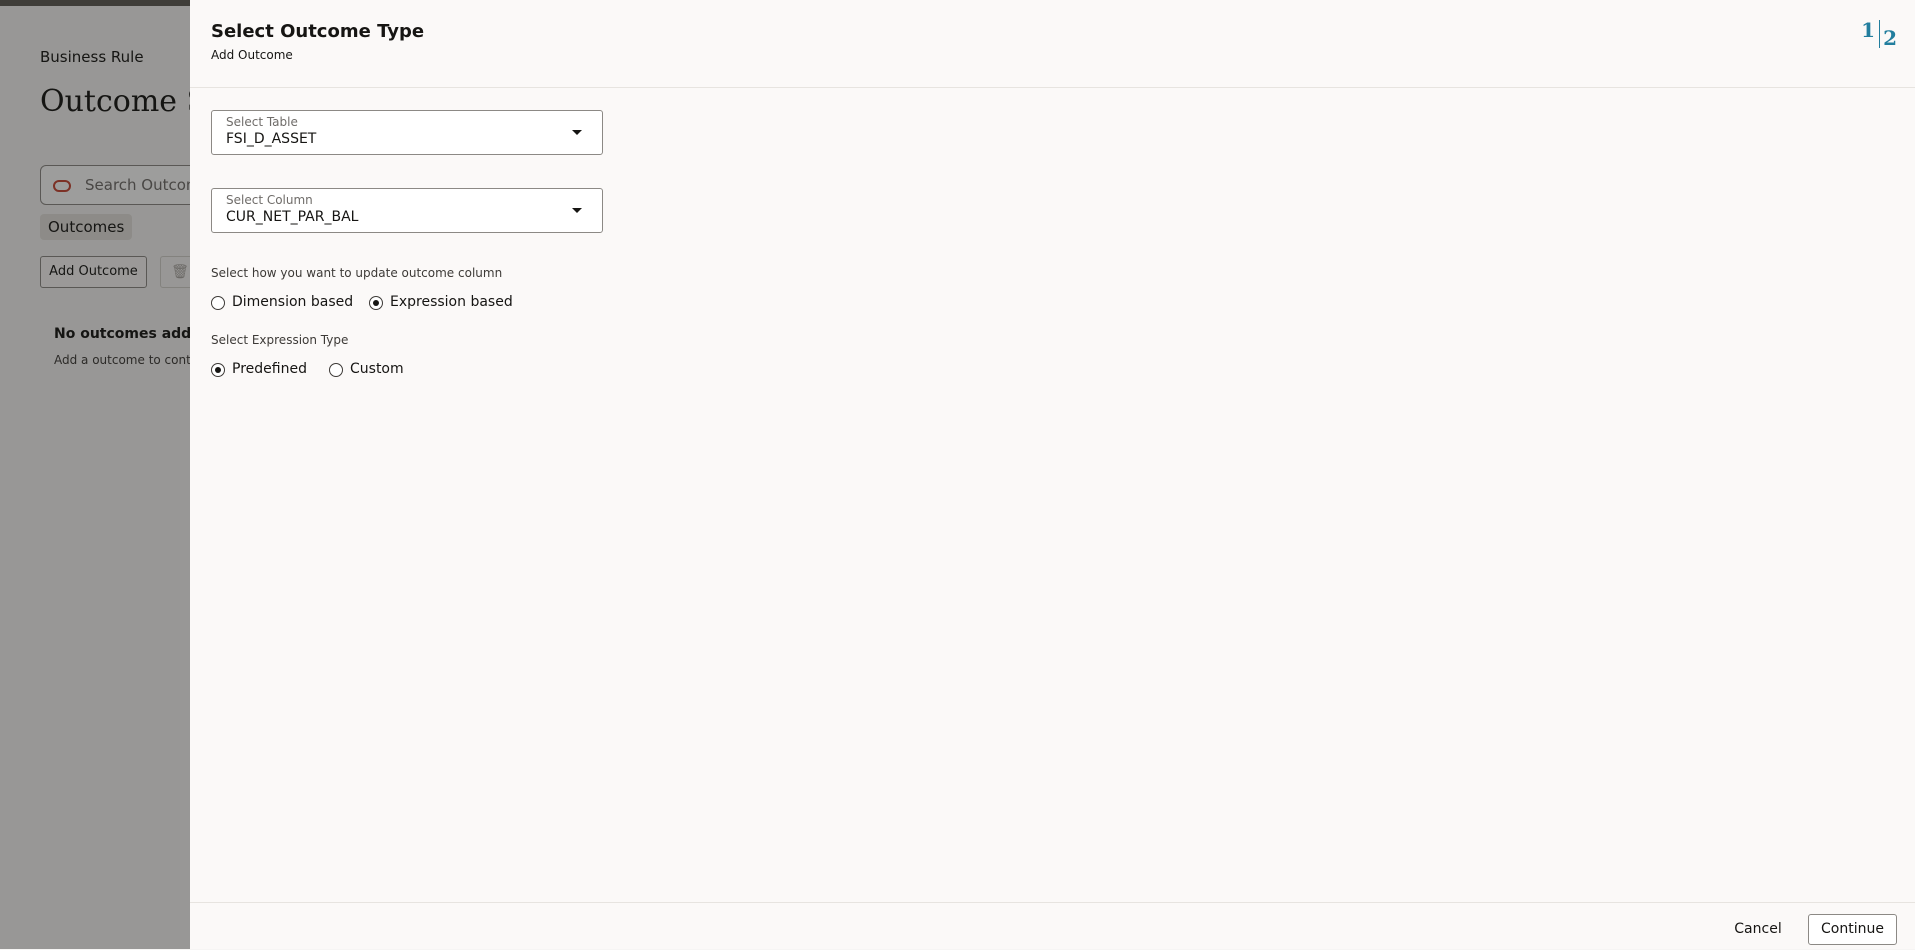  I want to click on drawer-header: Select Outcome Type Add Outcome 1 2, so click(1052, 44).